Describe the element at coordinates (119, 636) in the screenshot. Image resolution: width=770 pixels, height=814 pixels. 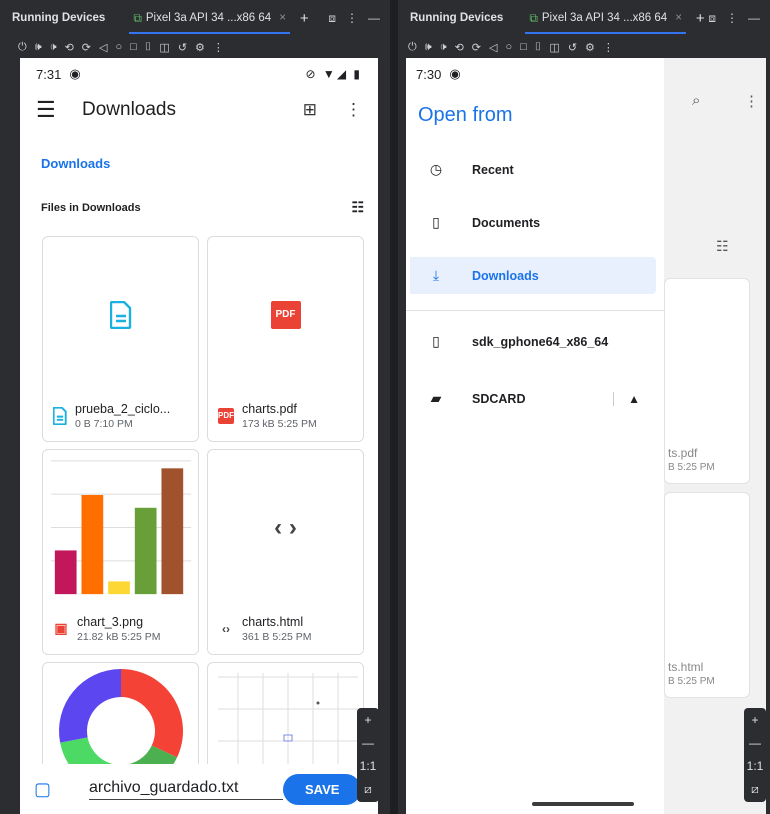
I see `file-meta: 21.82 kB 5:25 PM` at that location.